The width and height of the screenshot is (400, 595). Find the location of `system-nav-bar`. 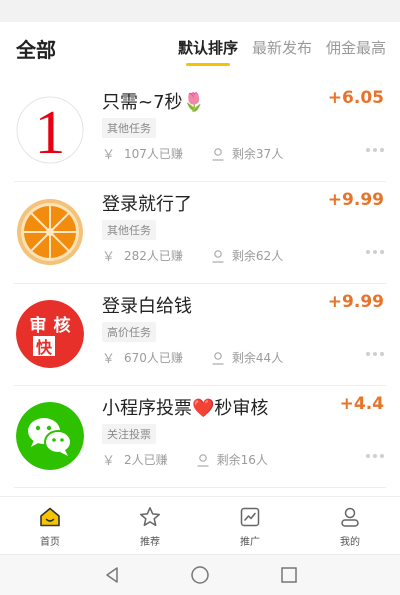

system-nav-bar is located at coordinates (200, 574).